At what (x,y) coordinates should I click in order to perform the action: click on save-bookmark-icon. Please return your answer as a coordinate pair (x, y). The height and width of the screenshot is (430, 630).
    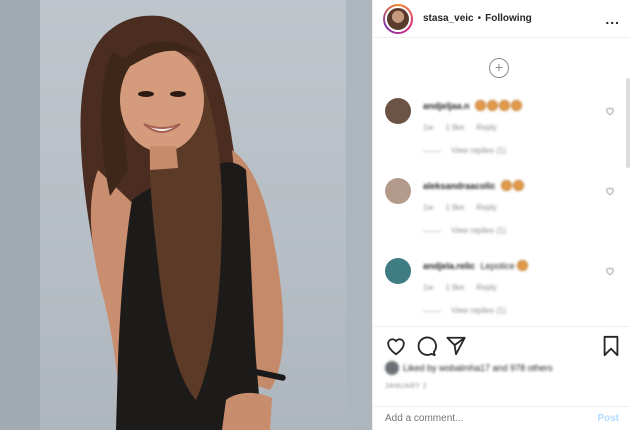
    Looking at the image, I should click on (611, 346).